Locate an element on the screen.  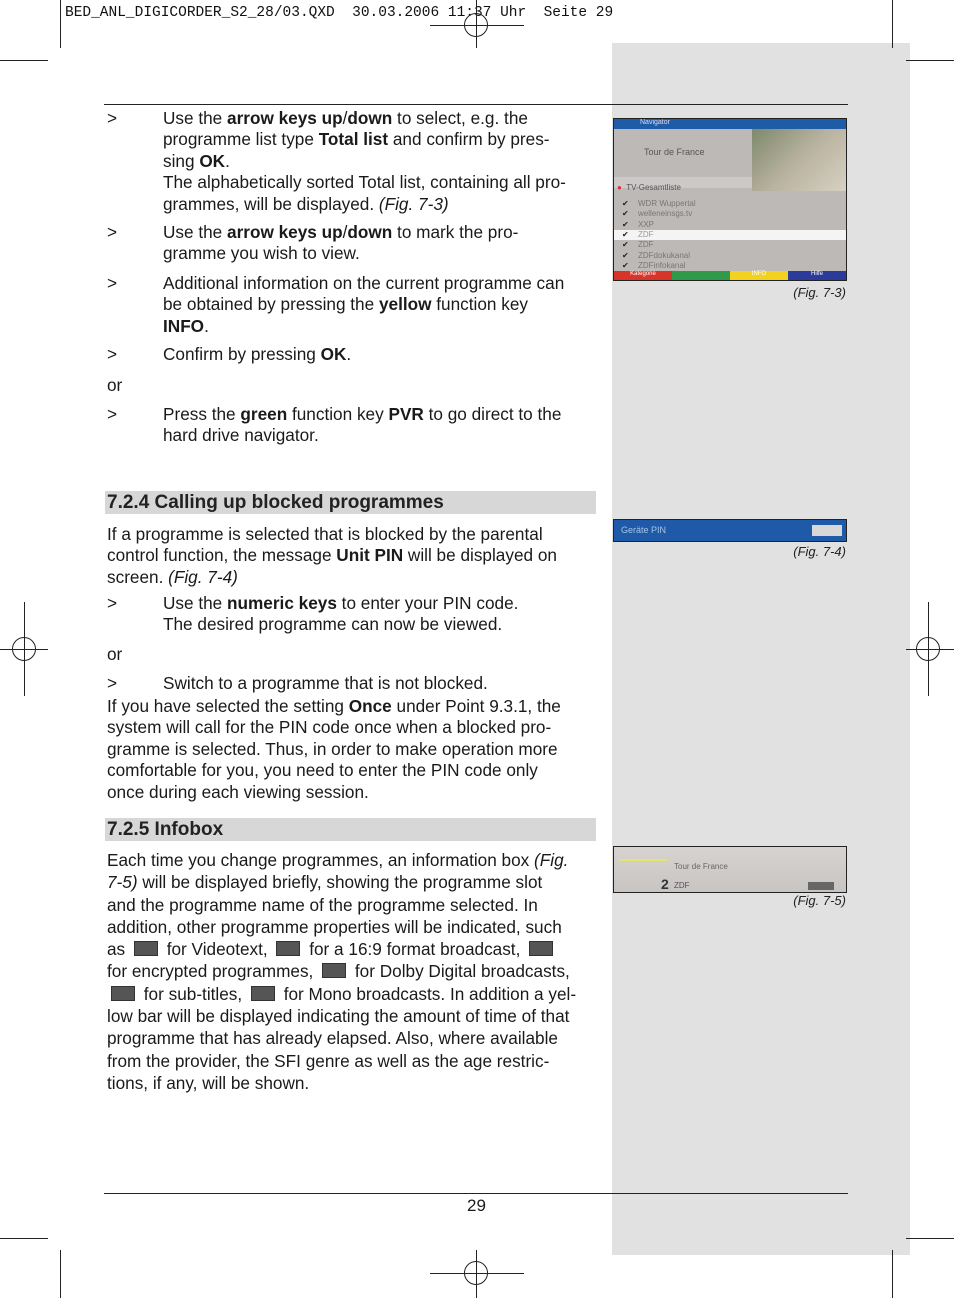
screen-title: Navigator is located at coordinates (655, 122).